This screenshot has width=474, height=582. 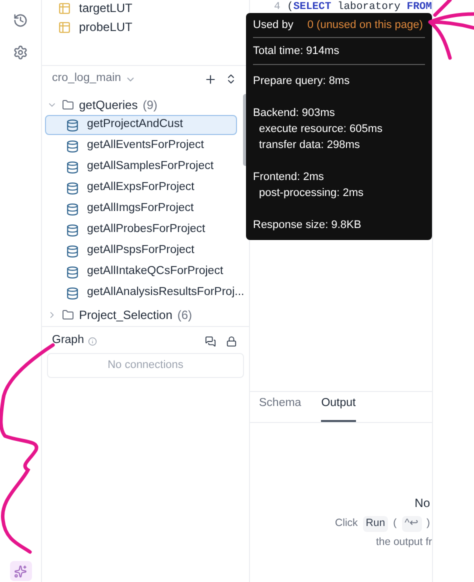 I want to click on query-item: getAllPspsForProject, so click(x=141, y=251).